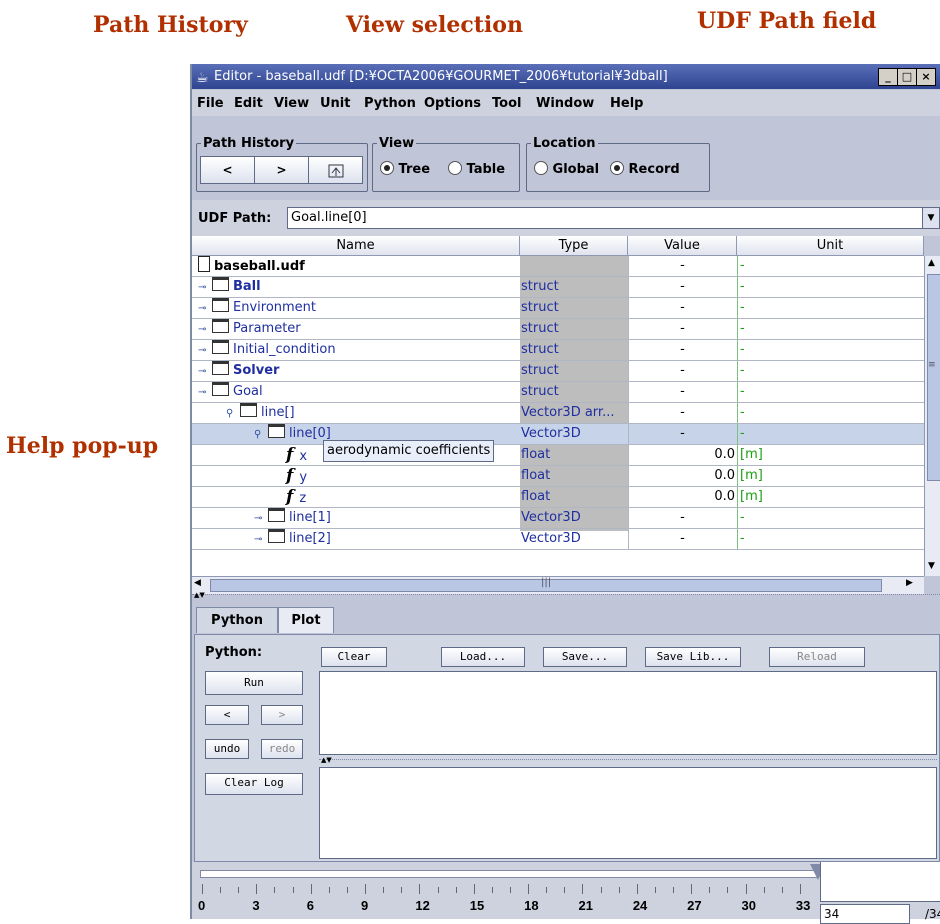  Describe the element at coordinates (558, 497) in the screenshot. I see `table-row: f z float 0.0 [m]` at that location.